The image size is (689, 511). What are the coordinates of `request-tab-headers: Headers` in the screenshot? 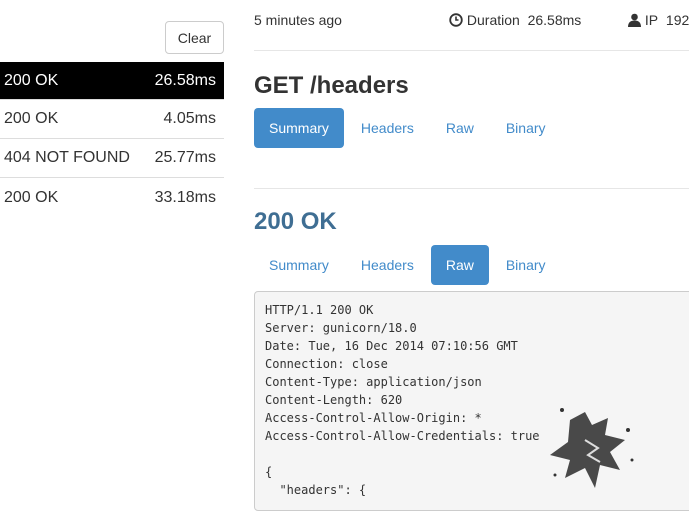 It's located at (387, 128).